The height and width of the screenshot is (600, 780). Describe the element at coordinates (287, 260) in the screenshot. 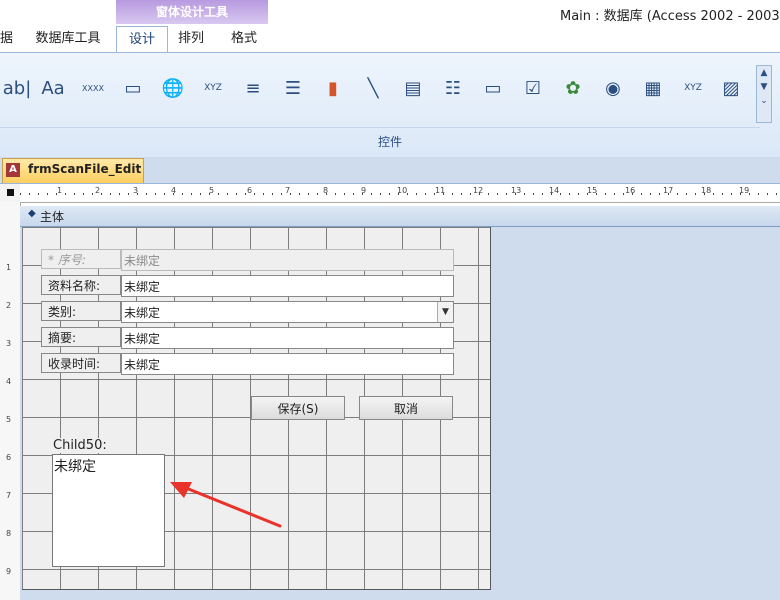

I see `textbox-sequence: 未绑定` at that location.